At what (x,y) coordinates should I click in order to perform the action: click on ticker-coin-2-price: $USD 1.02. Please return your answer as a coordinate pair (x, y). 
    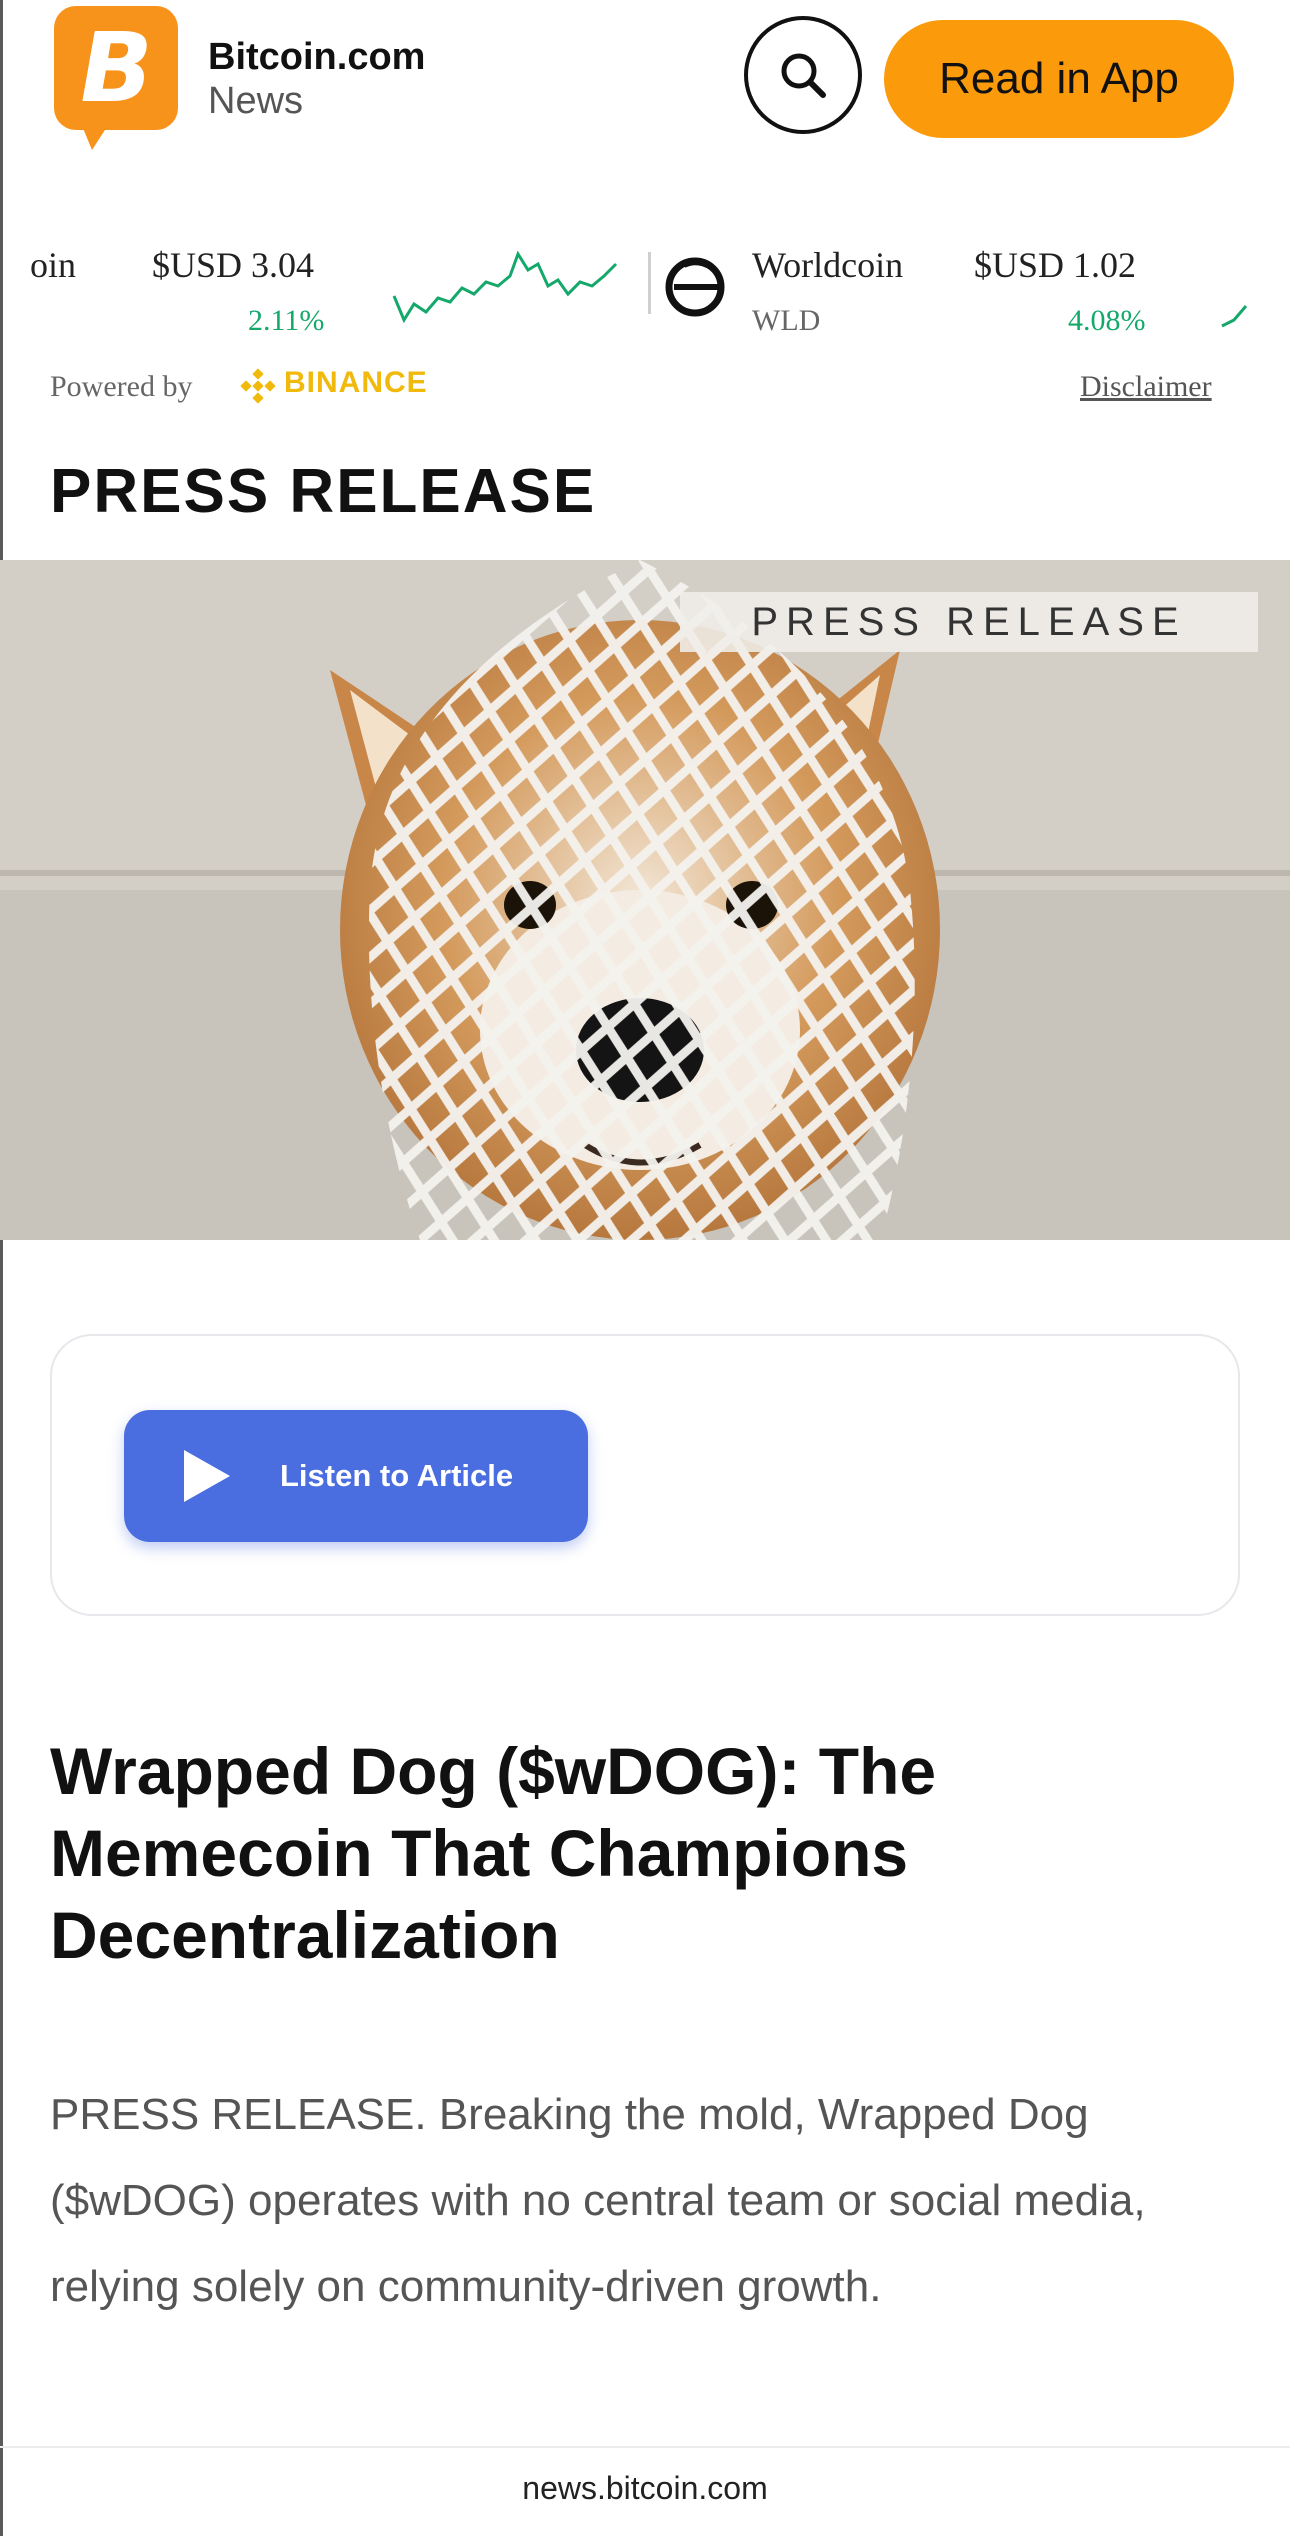
    Looking at the image, I should click on (1055, 265).